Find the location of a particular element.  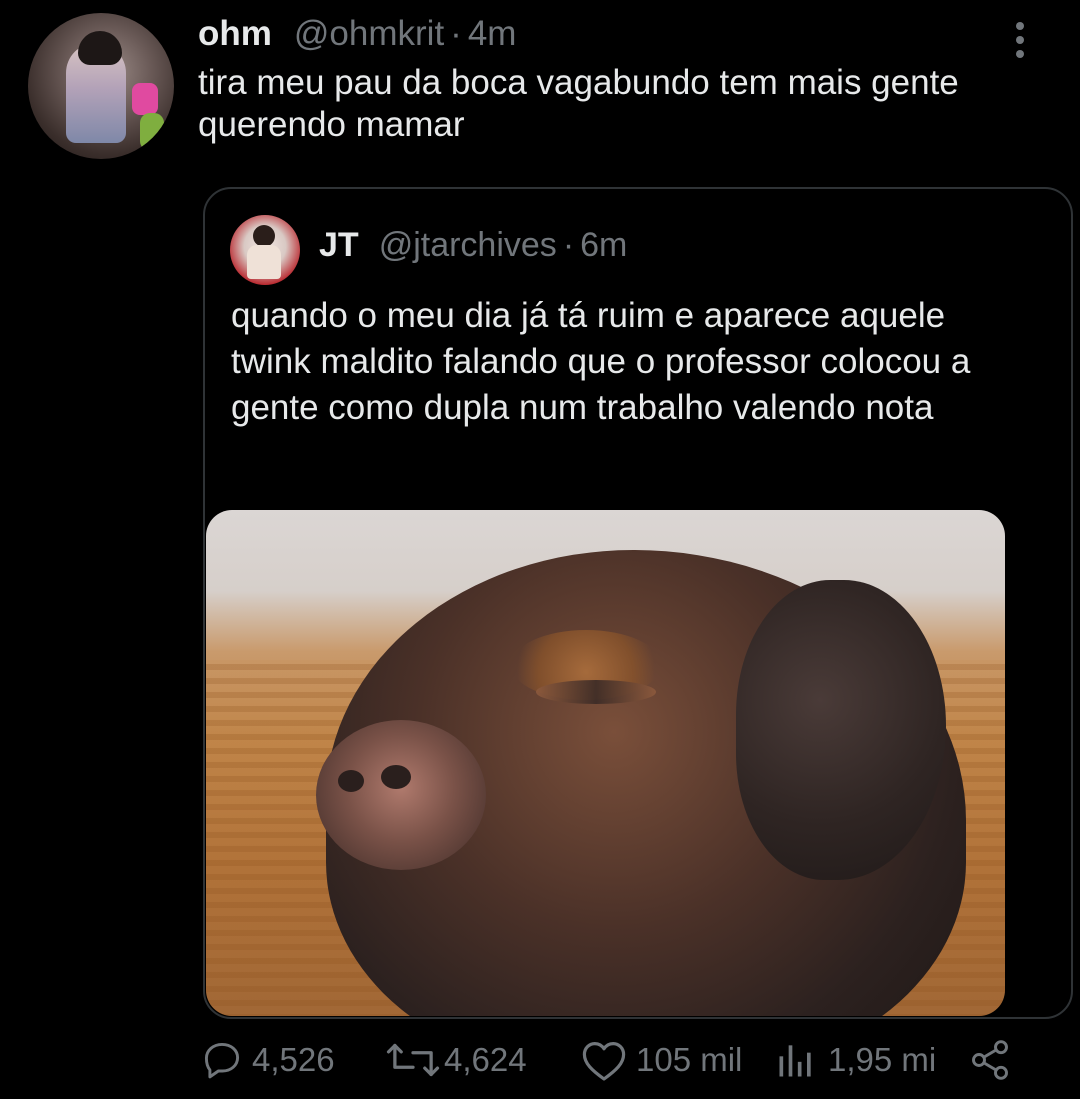

views-count: 1,95 mi is located at coordinates (882, 1059).